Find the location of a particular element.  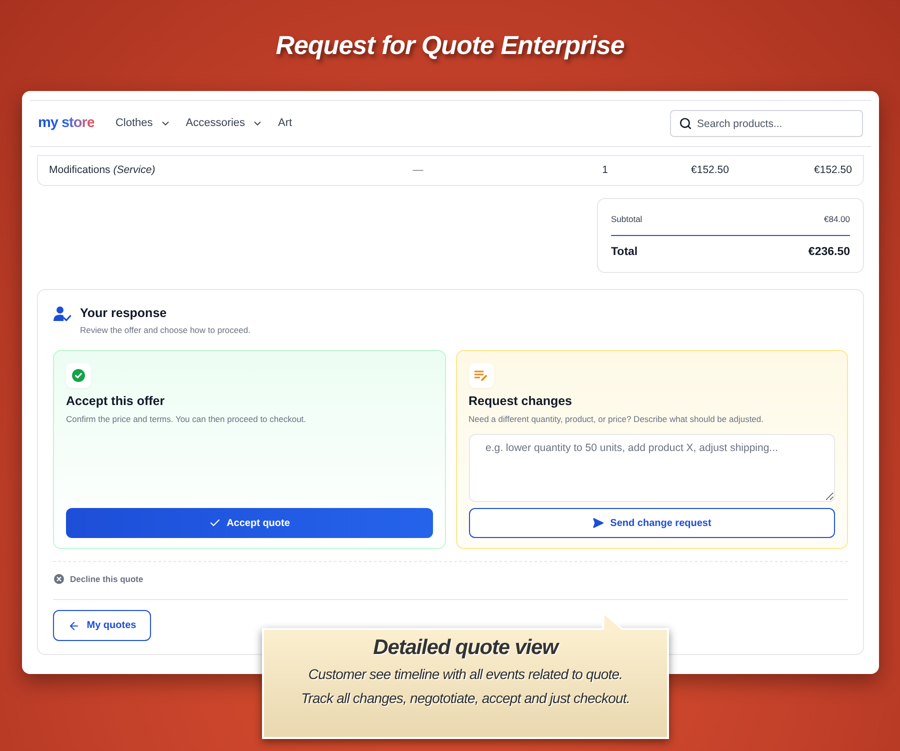

nav-link: Art is located at coordinates (285, 123).